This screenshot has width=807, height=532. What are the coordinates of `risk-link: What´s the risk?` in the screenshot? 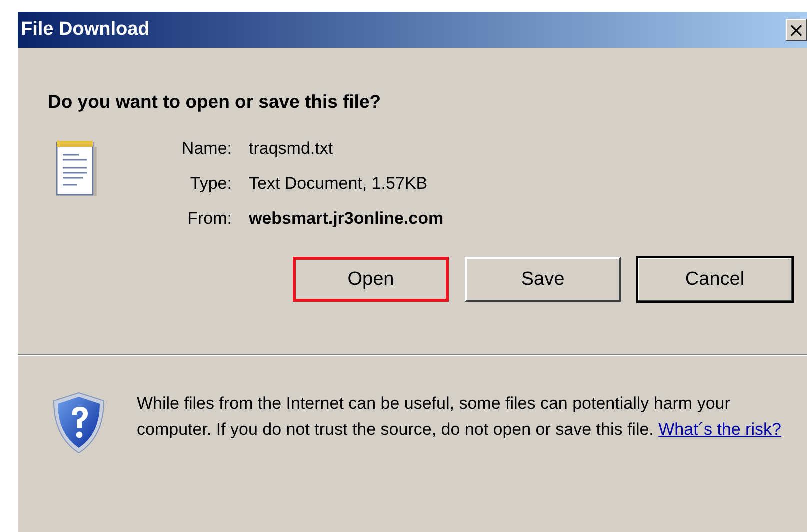 It's located at (720, 429).